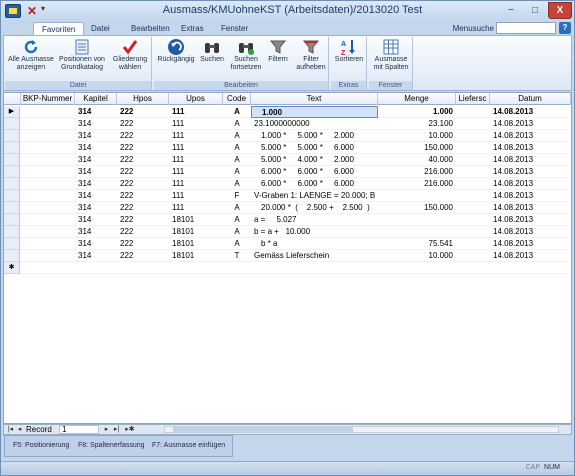  I want to click on cell-menge: 75.541, so click(417, 244).